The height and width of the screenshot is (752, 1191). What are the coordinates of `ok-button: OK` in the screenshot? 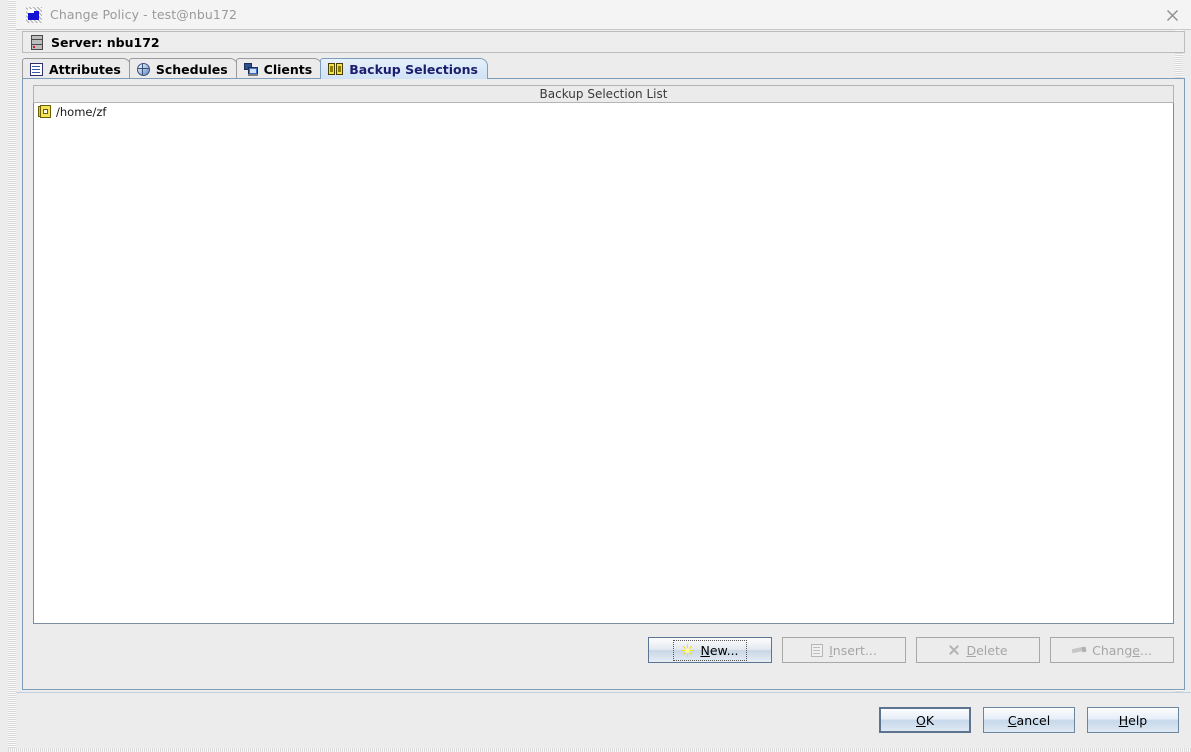 It's located at (925, 720).